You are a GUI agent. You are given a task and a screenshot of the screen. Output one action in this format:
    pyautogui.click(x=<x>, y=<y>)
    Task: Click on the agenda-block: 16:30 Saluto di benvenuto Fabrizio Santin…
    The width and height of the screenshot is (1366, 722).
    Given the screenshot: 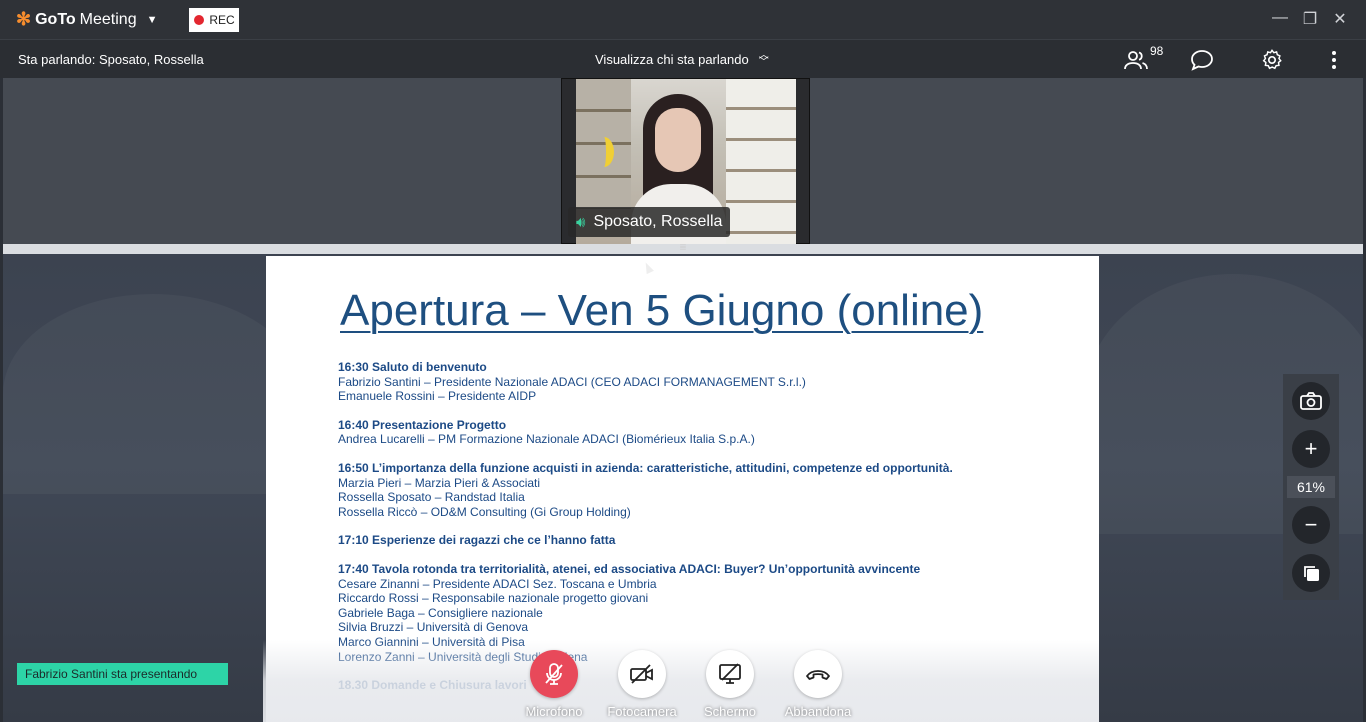 What is the action you would take?
    pyautogui.click(x=688, y=382)
    